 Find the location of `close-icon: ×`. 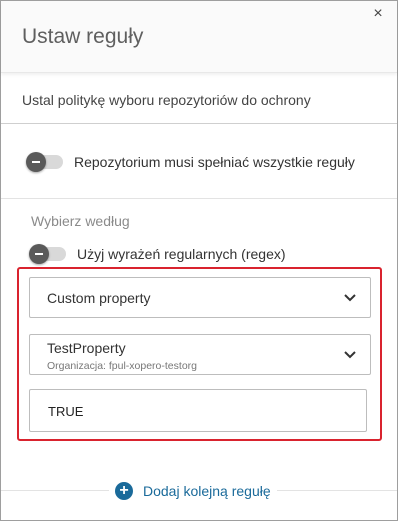

close-icon: × is located at coordinates (378, 14).